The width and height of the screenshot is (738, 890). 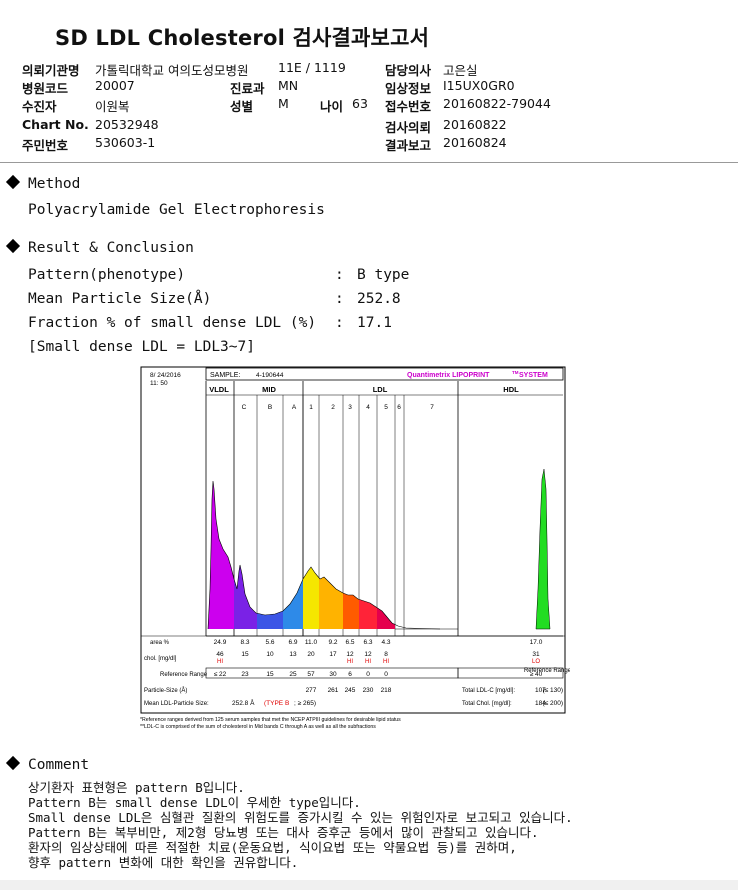 I want to click on result-row-label: Mean Particle Size(Å), so click(x=120, y=299).